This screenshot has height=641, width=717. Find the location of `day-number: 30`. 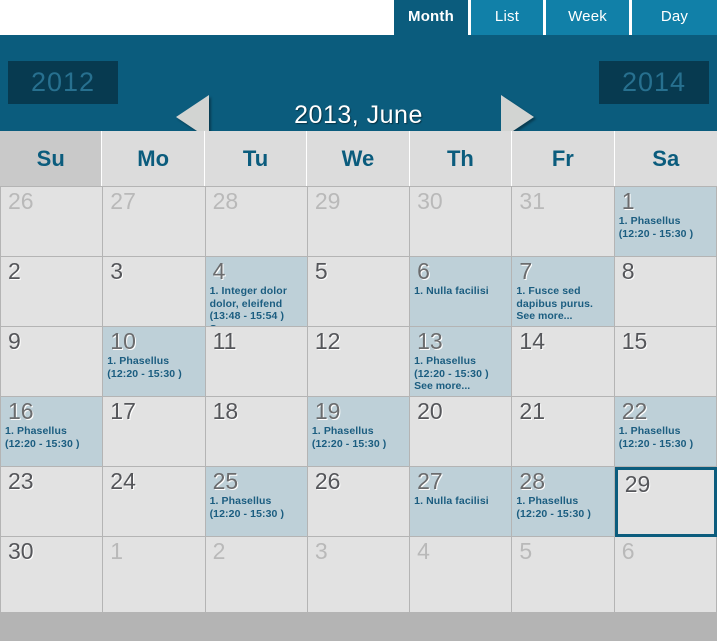

day-number: 30 is located at coordinates (430, 201).